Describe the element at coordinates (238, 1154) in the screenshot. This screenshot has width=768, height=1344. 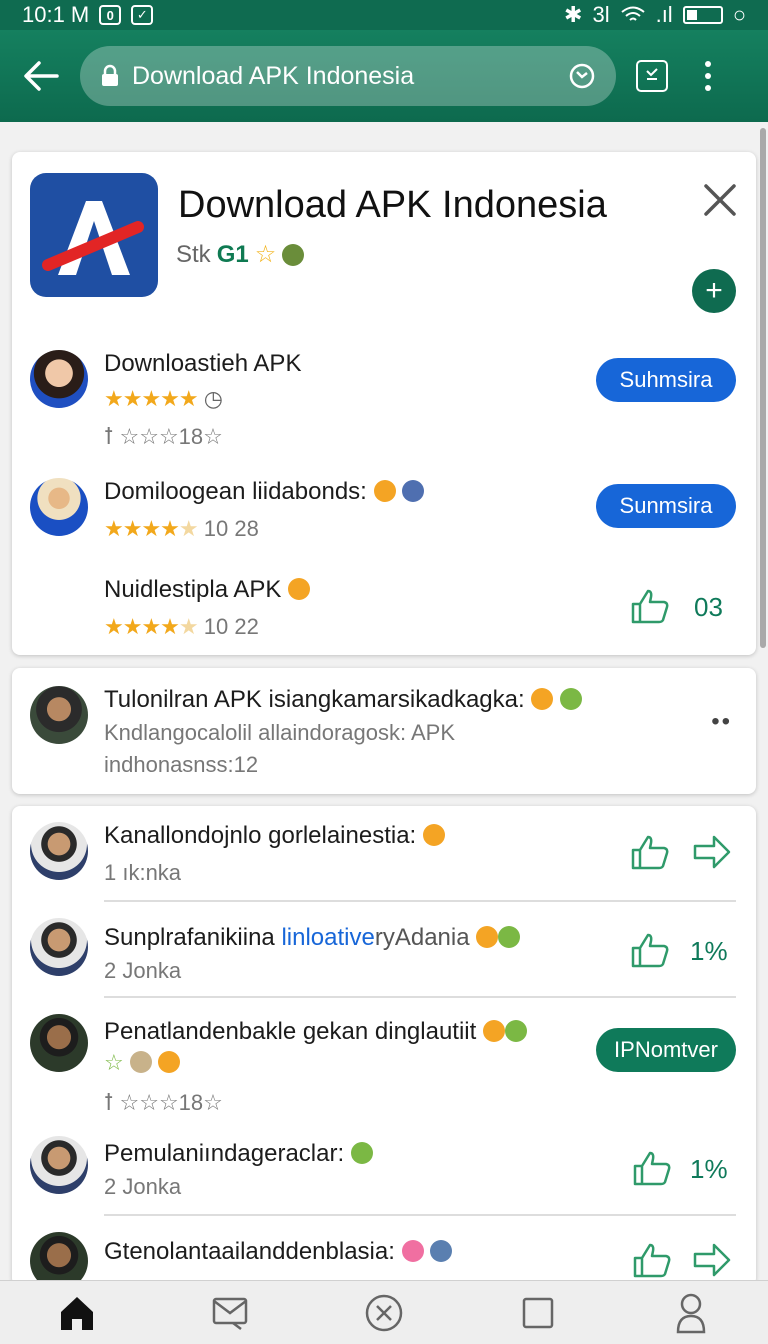
I see `feed-title: Pemulaniındageraclar:` at that location.